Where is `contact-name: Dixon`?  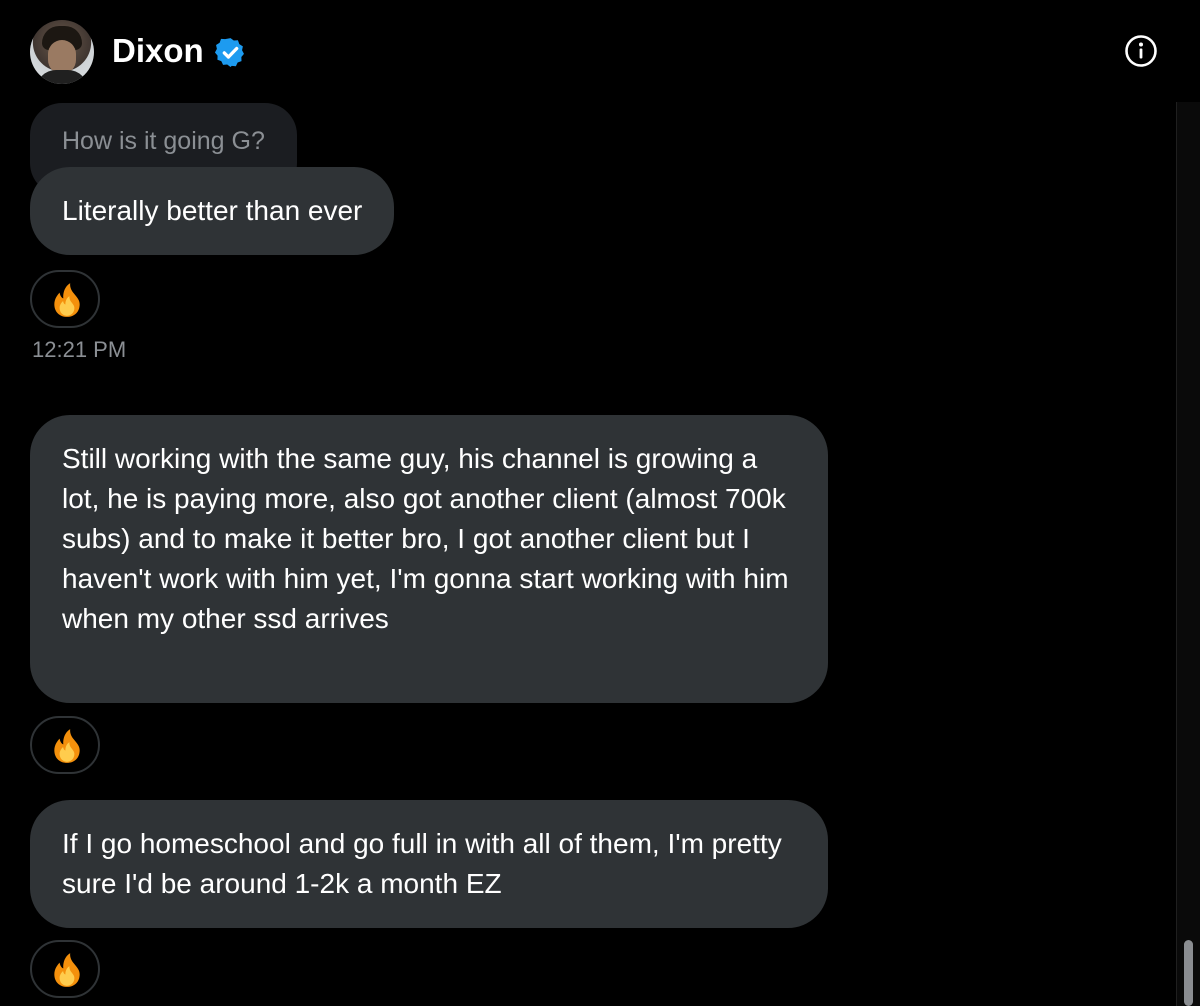 contact-name: Dixon is located at coordinates (158, 51).